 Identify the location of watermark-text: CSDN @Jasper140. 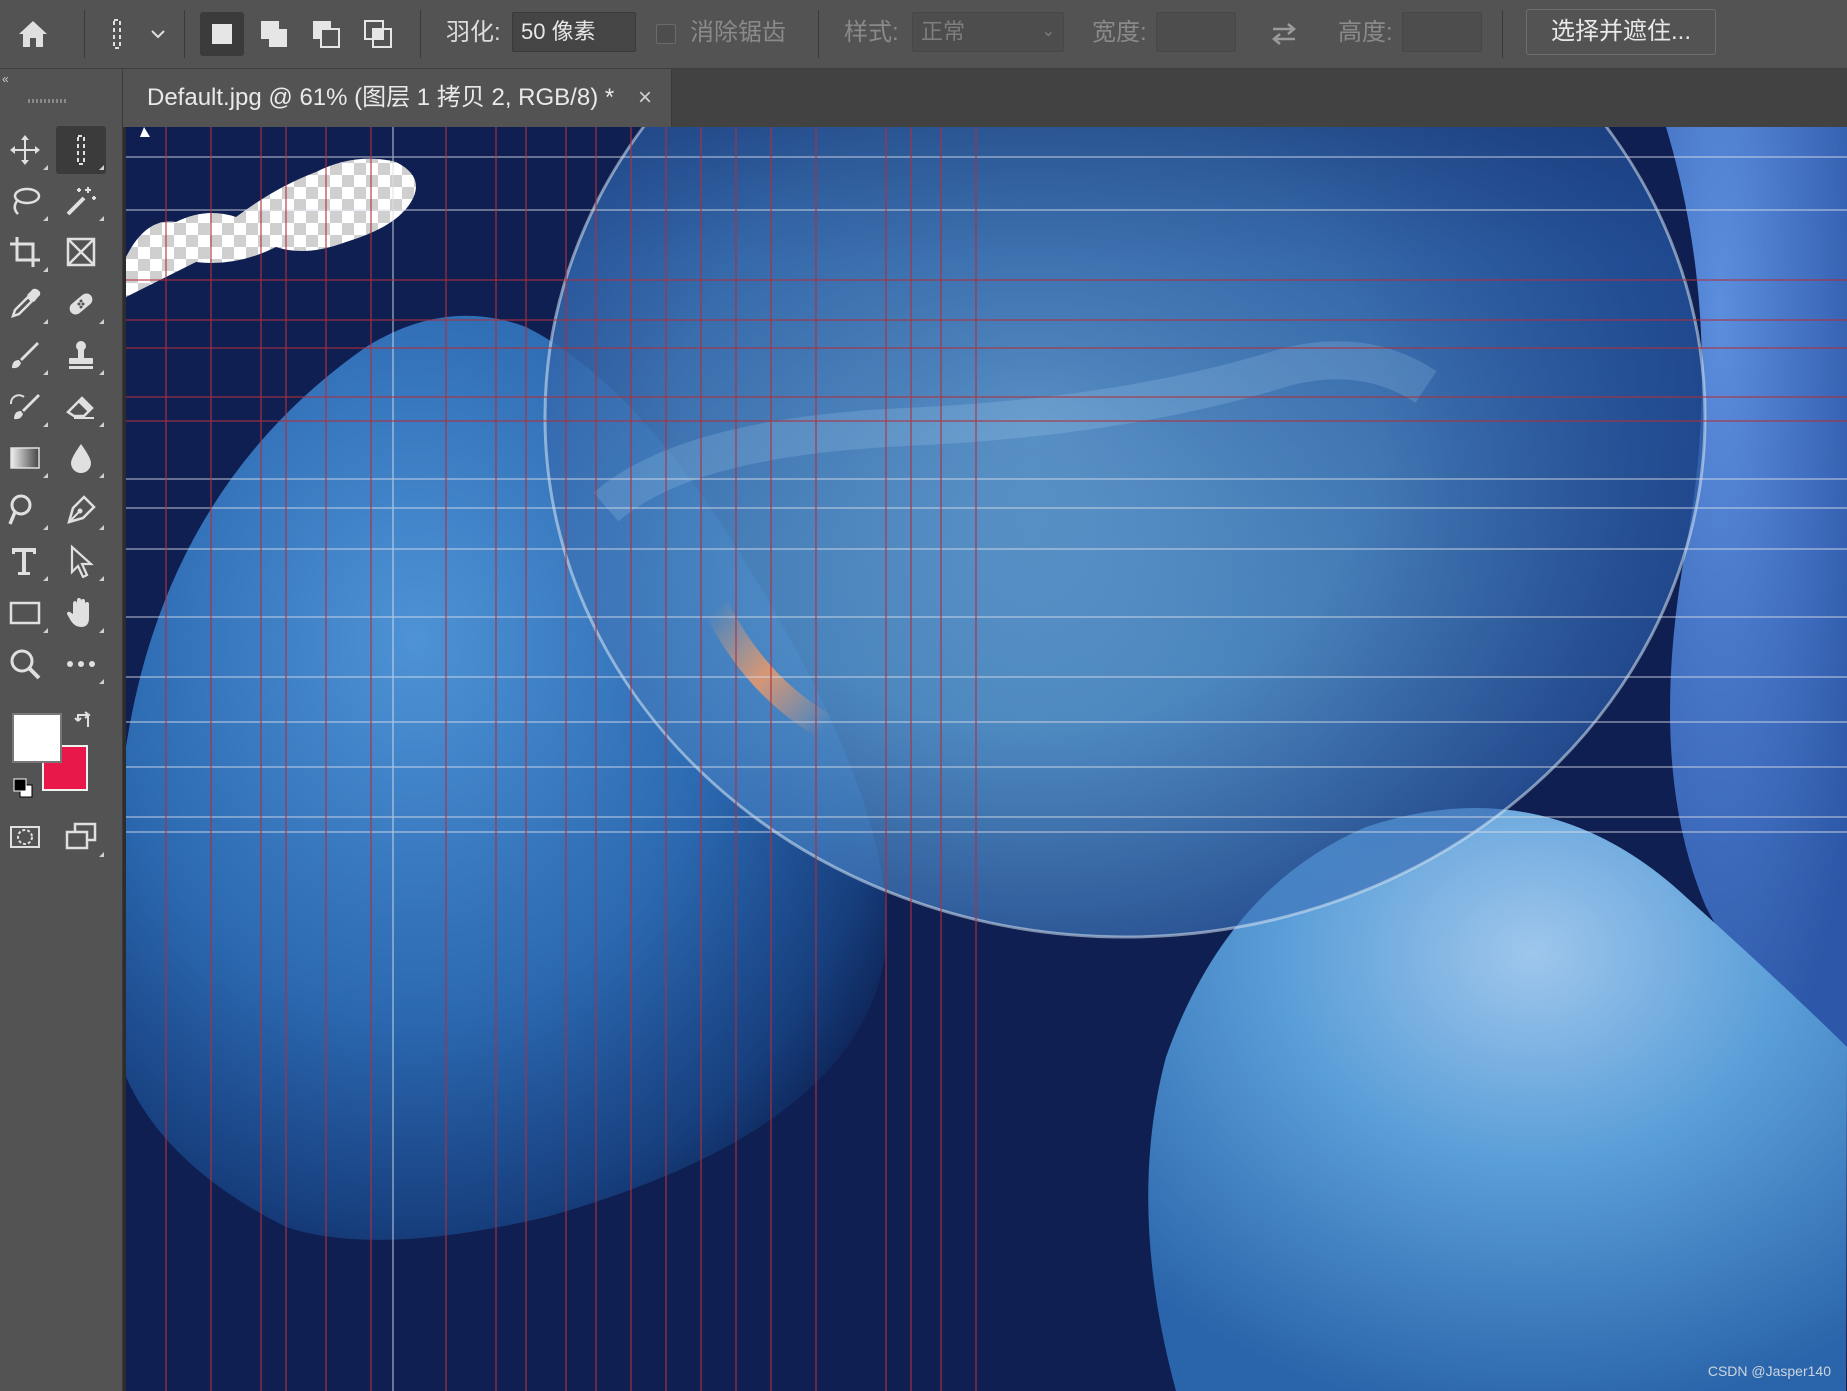
(1769, 1371).